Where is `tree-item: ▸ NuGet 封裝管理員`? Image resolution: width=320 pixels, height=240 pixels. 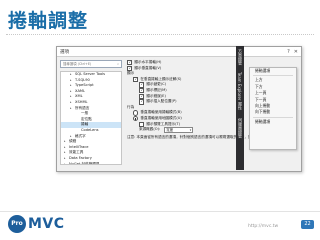
tree-item: ▸ NuGet 封裝管理員 is located at coordinates (91, 163).